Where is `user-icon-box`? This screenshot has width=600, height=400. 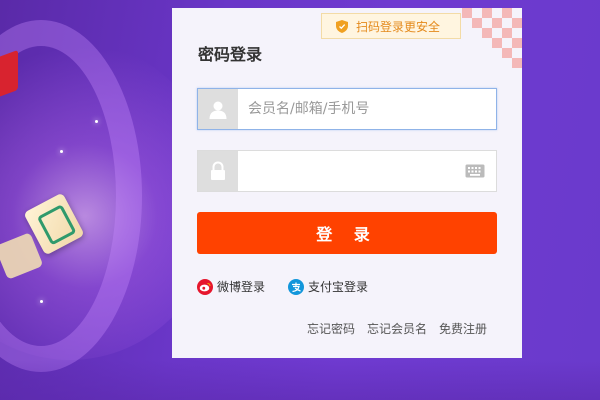 user-icon-box is located at coordinates (218, 109).